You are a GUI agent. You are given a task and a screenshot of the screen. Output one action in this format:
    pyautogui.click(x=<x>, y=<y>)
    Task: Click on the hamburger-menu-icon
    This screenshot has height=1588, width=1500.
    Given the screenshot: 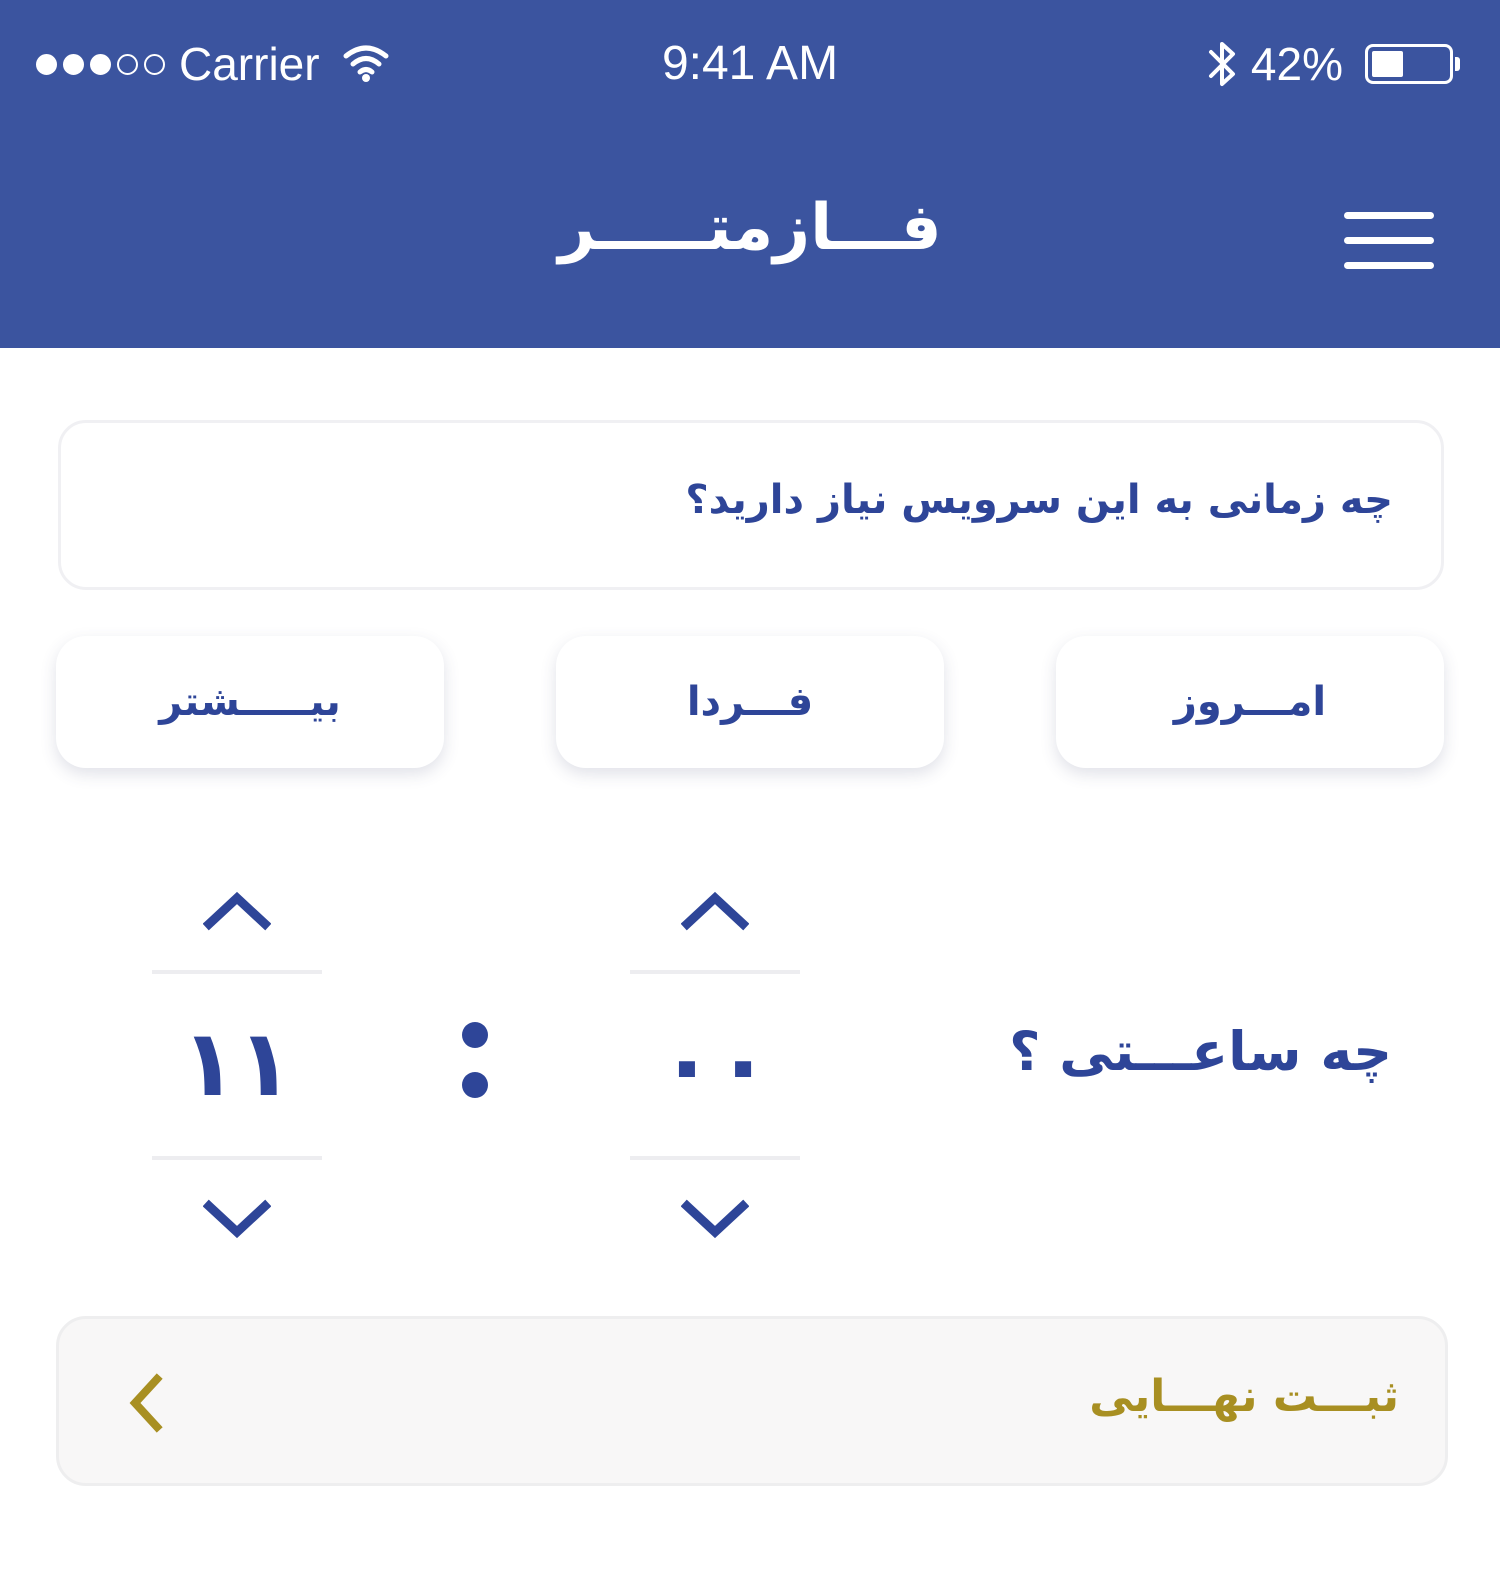 What is the action you would take?
    pyautogui.click(x=1389, y=241)
    